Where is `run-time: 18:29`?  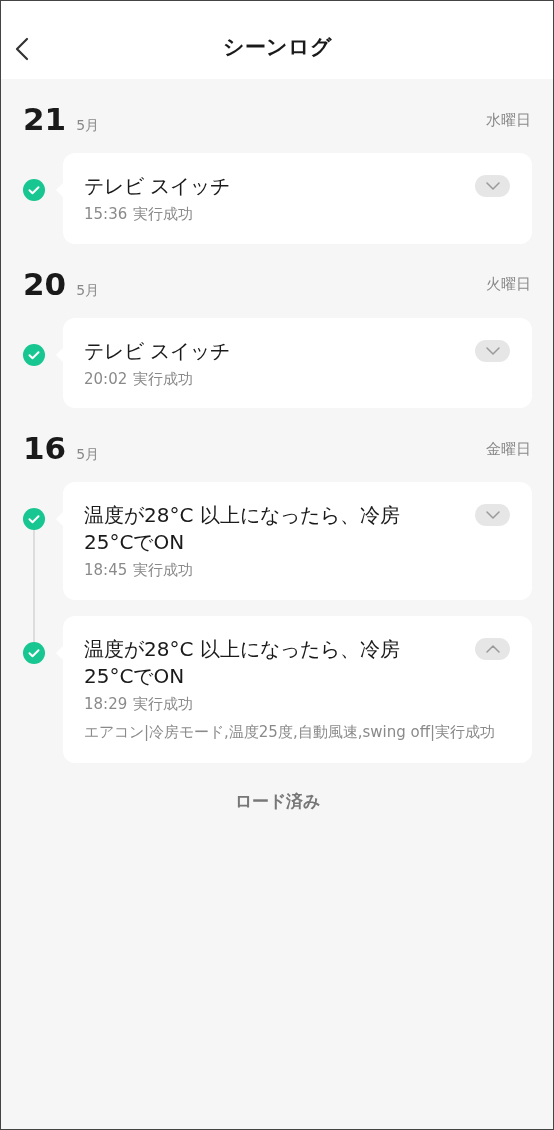
run-time: 18:29 is located at coordinates (106, 704).